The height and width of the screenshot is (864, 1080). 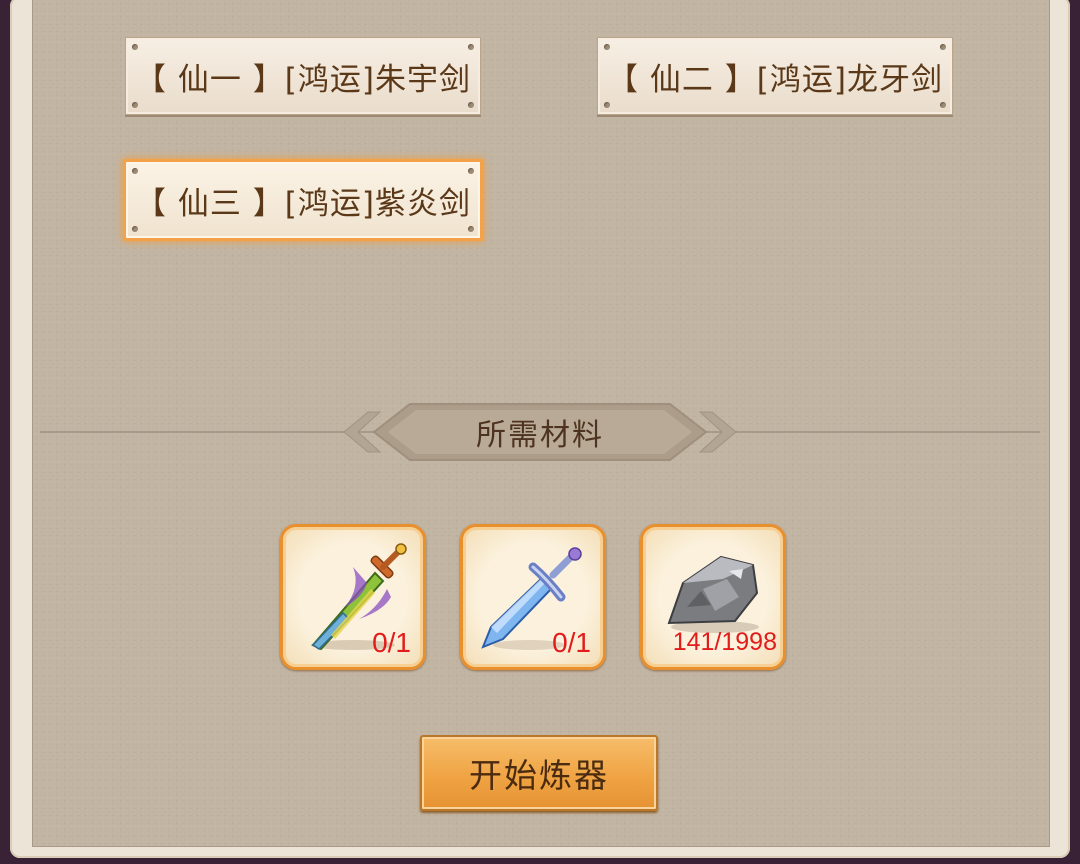 I want to click on material-slot-2: 0/1, so click(x=533, y=597).